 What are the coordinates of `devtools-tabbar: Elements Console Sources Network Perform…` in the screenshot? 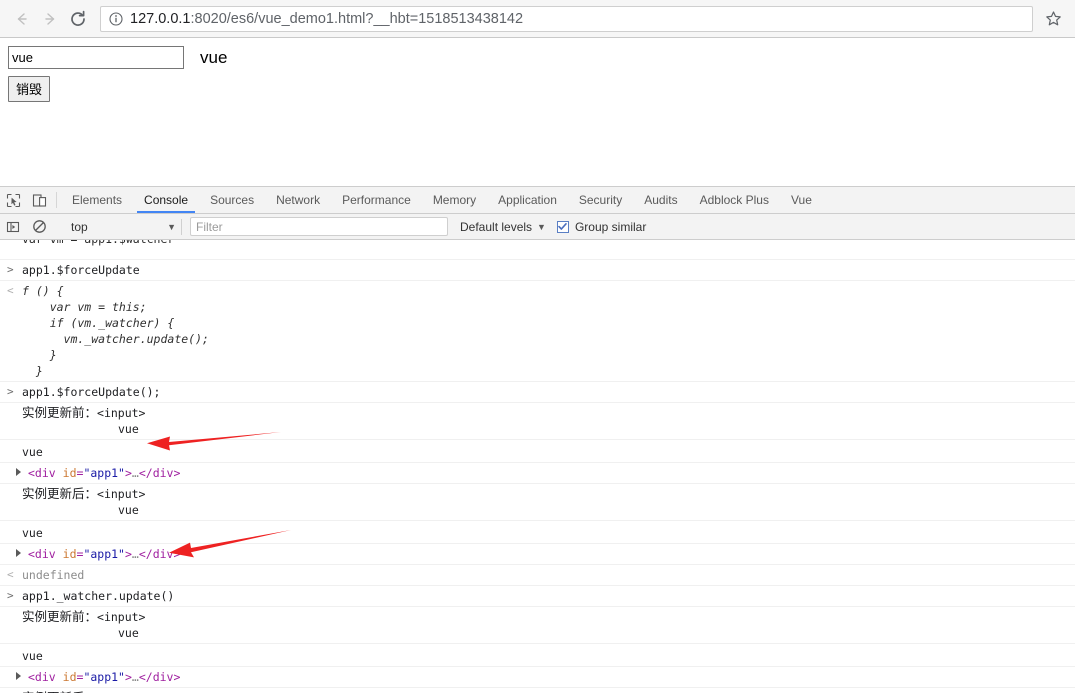 It's located at (537, 200).